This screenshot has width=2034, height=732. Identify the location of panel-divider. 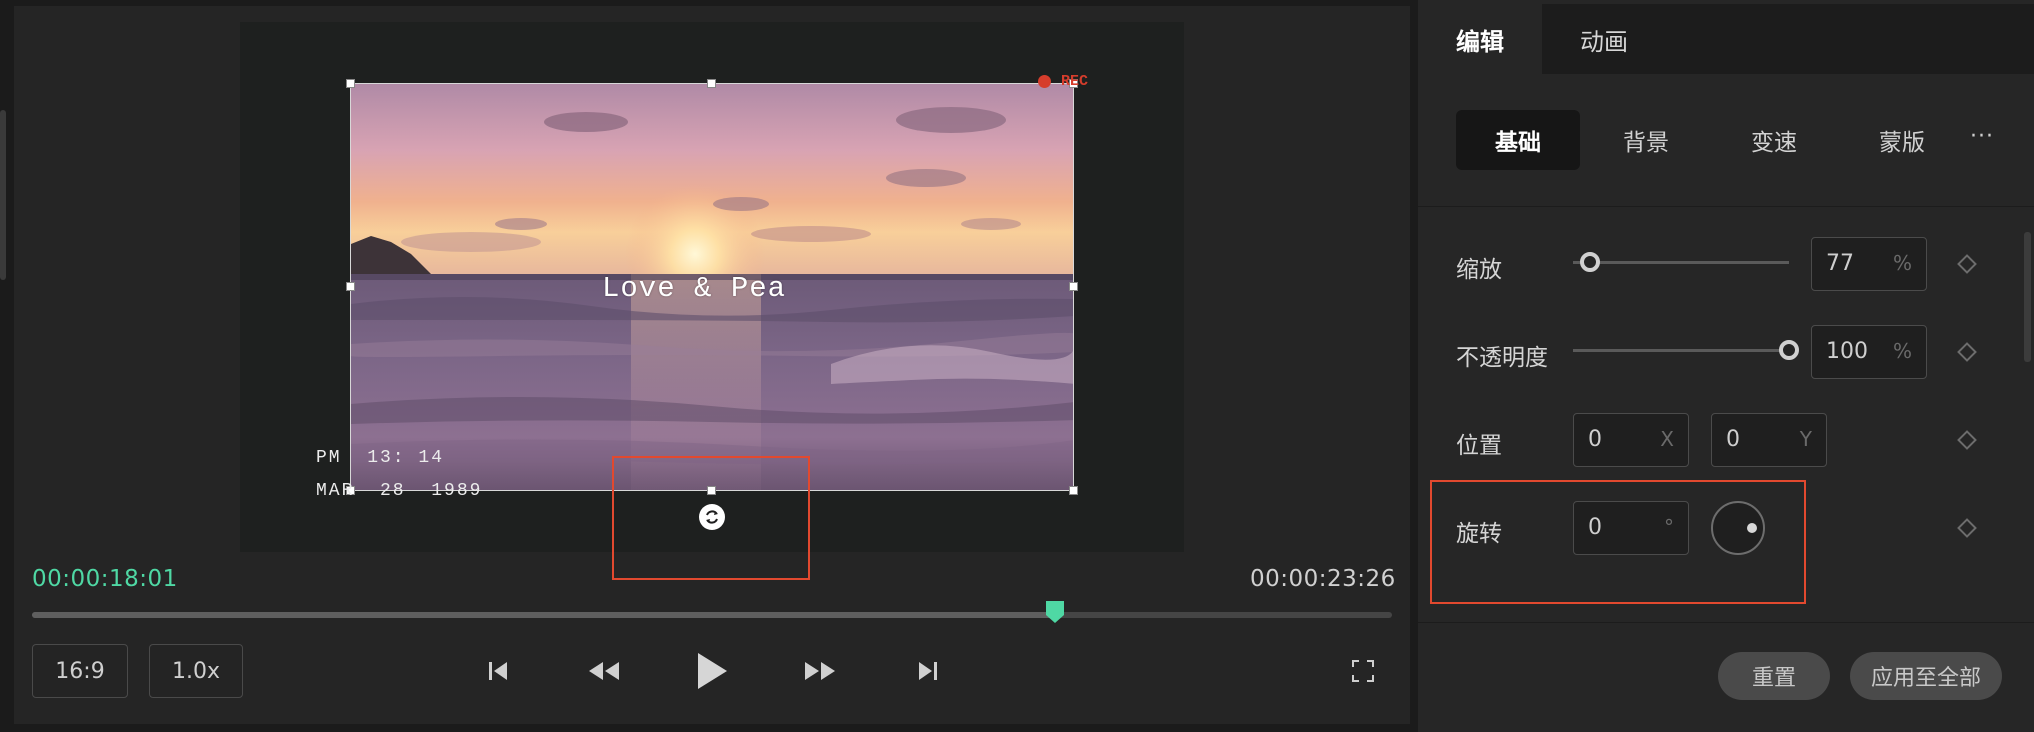
(1726, 206).